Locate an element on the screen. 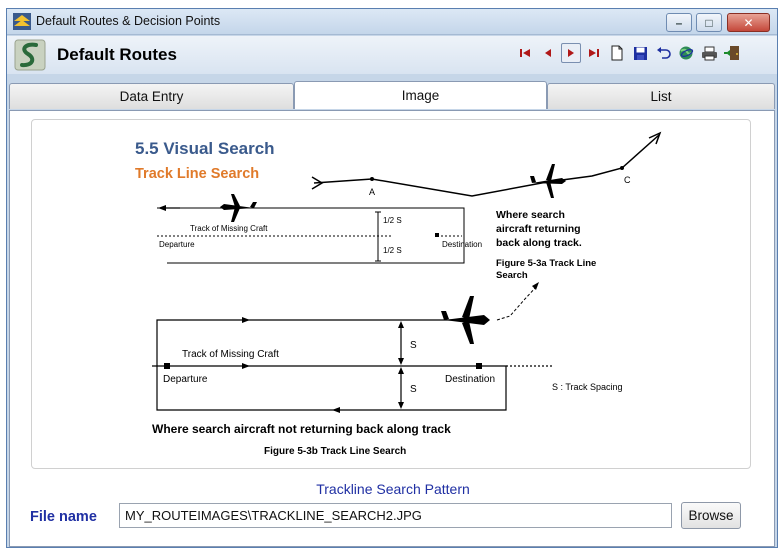 This screenshot has height=554, width=784. minimize-button: – is located at coordinates (679, 22).